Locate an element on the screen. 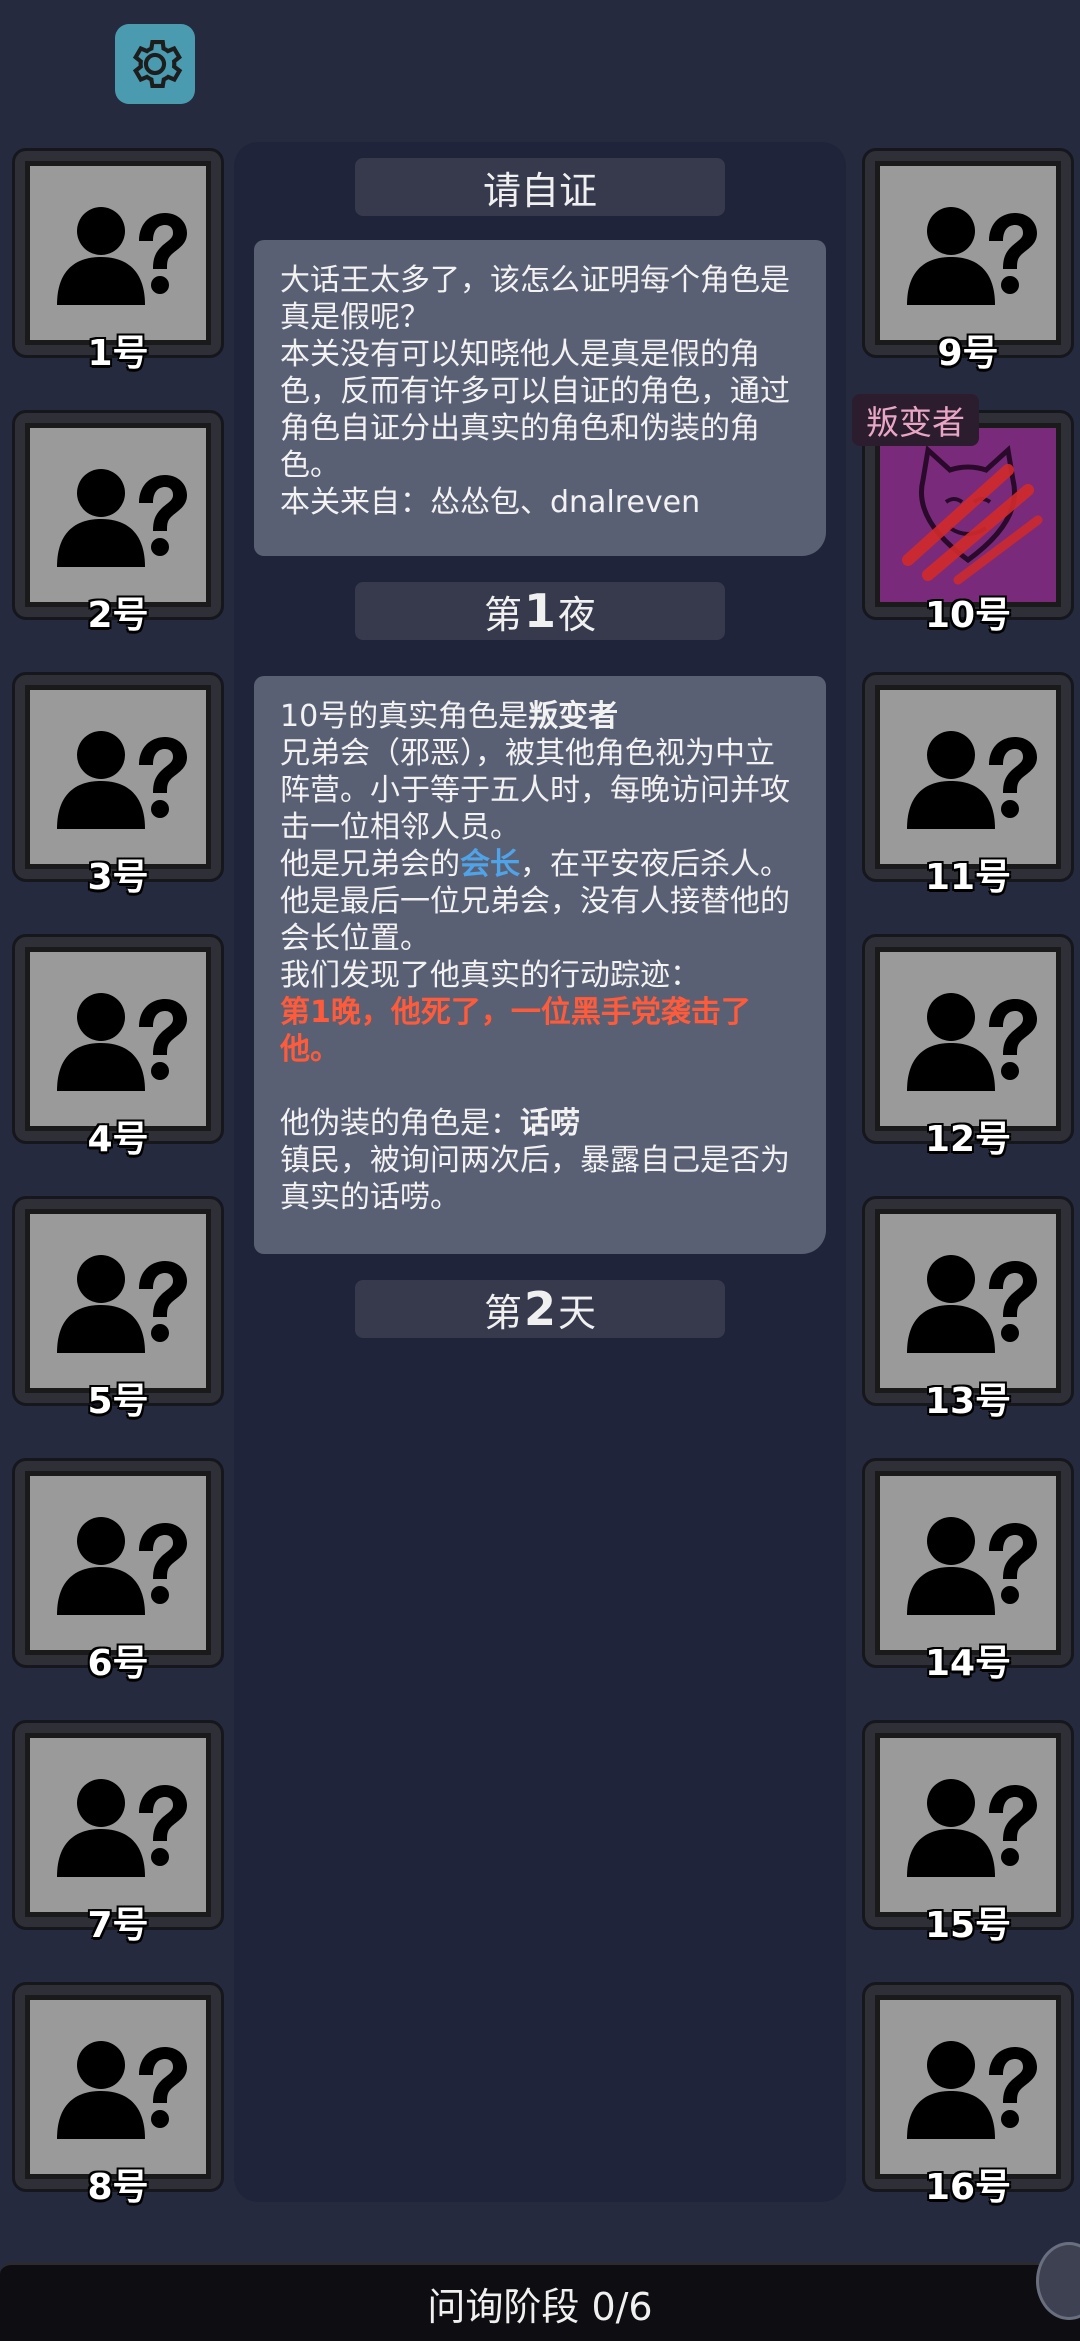 The image size is (1080, 2341). player-slot-6号: 6号 is located at coordinates (118, 1571).